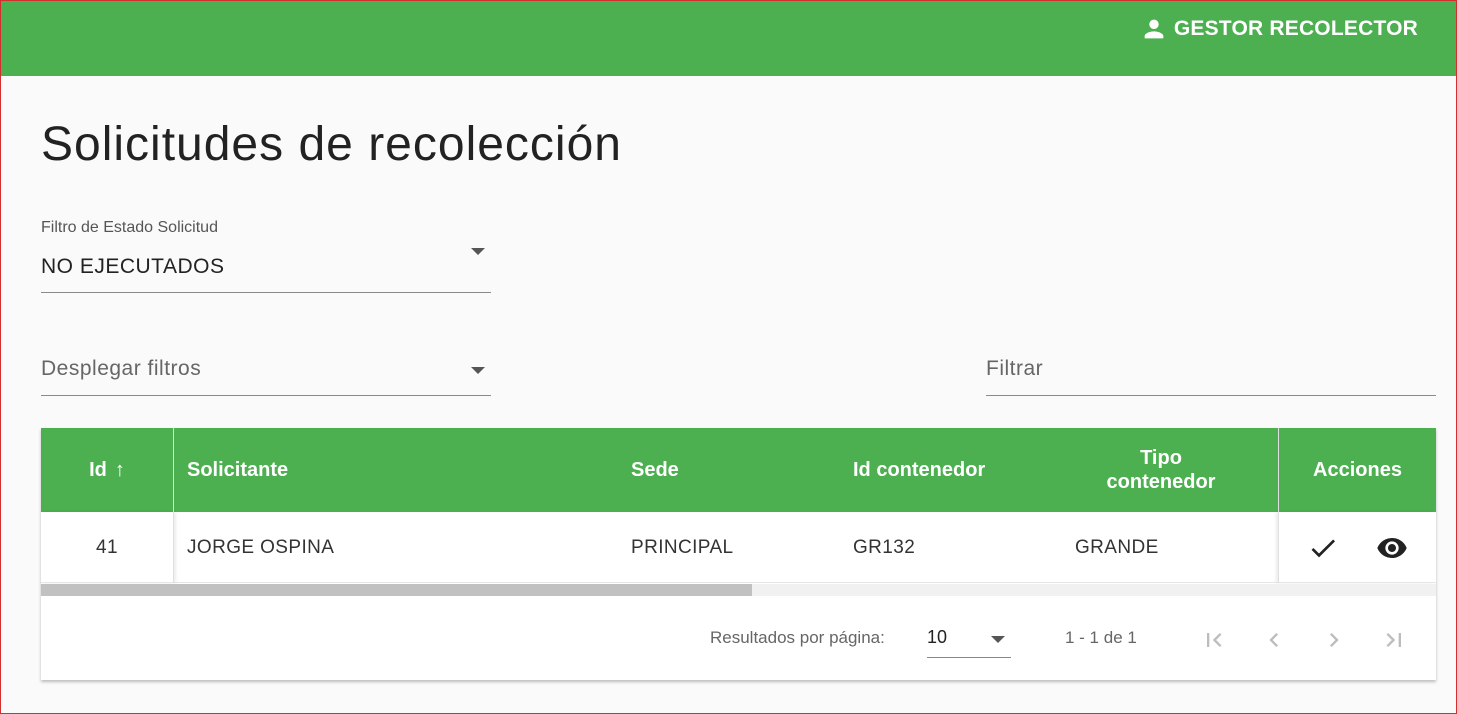  What do you see at coordinates (266, 373) in the screenshot?
I see `more-filters-select: Desplegar filtros` at bounding box center [266, 373].